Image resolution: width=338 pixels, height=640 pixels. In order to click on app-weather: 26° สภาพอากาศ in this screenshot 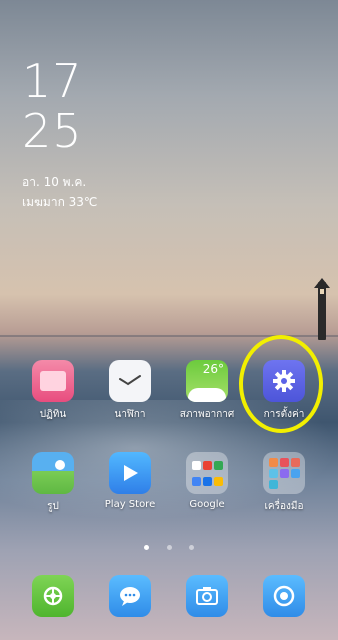, I will do `click(207, 391)`.